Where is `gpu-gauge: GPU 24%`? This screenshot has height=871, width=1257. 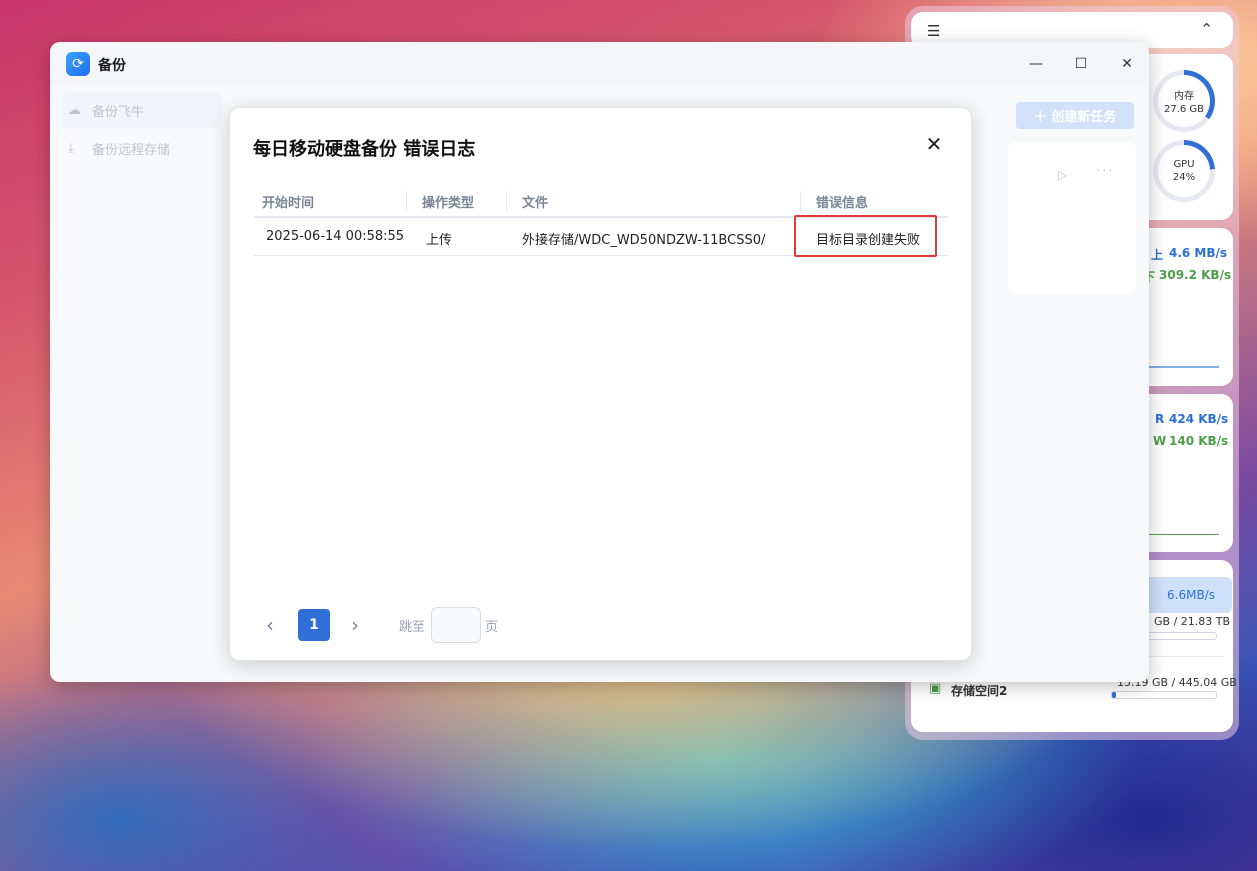
gpu-gauge: GPU 24% is located at coordinates (1184, 171).